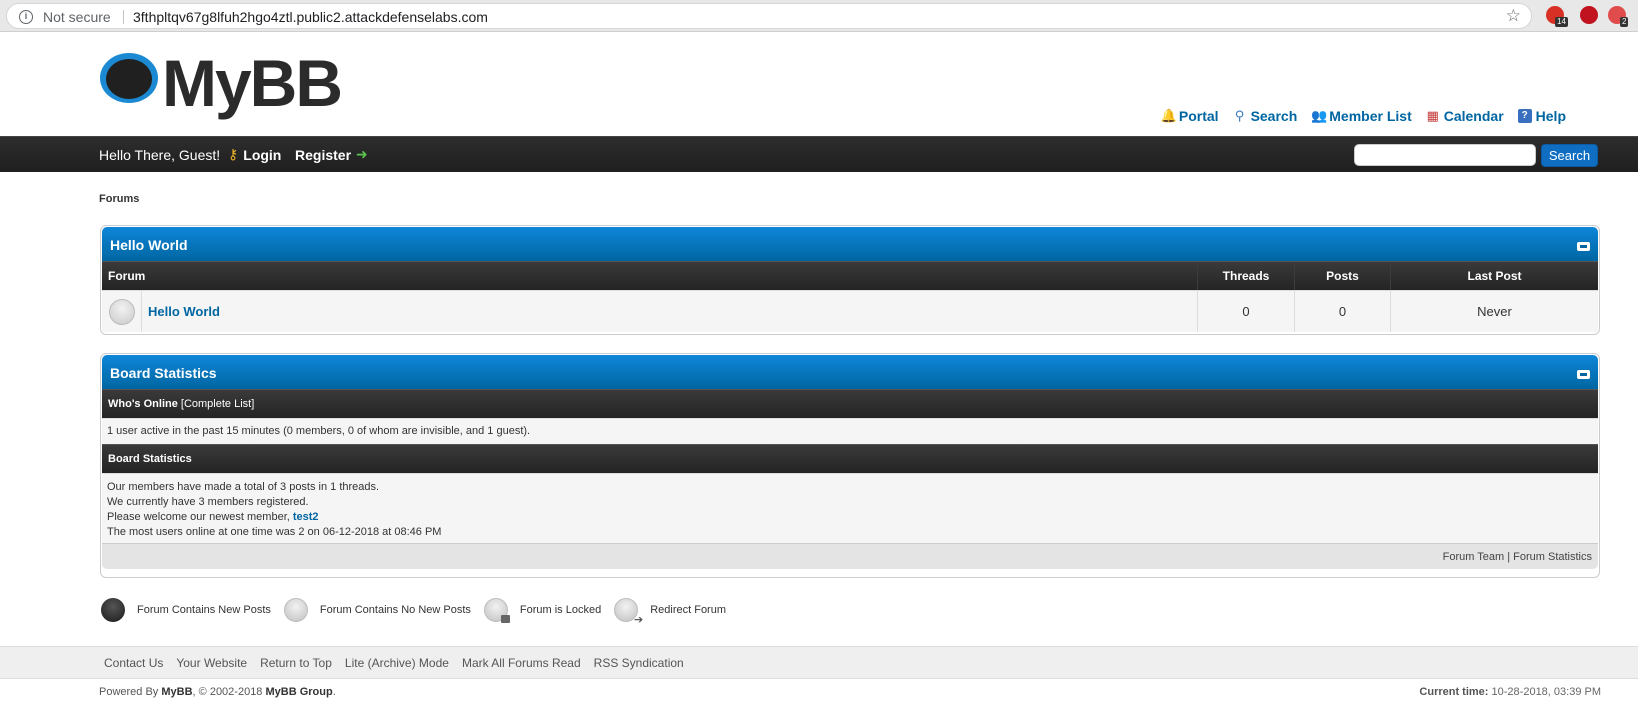 Image resolution: width=1638 pixels, height=706 pixels. What do you see at coordinates (521, 663) in the screenshot?
I see `mark-all-read-link: Mark All Forums Read` at bounding box center [521, 663].